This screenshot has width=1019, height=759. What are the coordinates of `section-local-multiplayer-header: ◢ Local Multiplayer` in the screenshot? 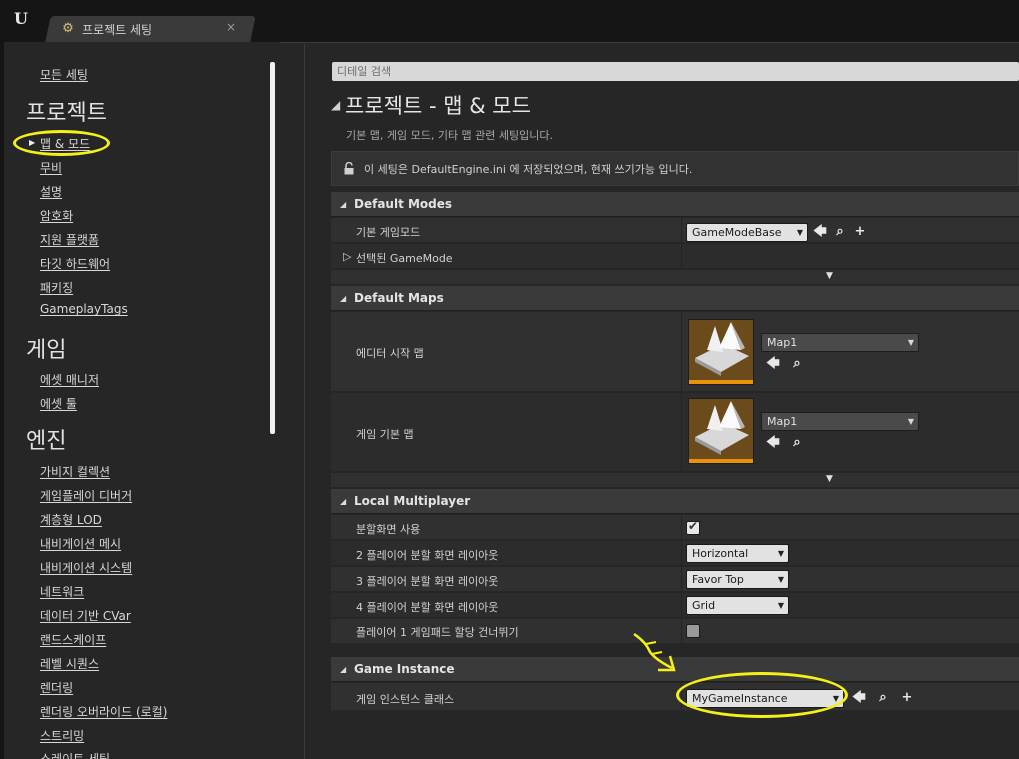 It's located at (675, 501).